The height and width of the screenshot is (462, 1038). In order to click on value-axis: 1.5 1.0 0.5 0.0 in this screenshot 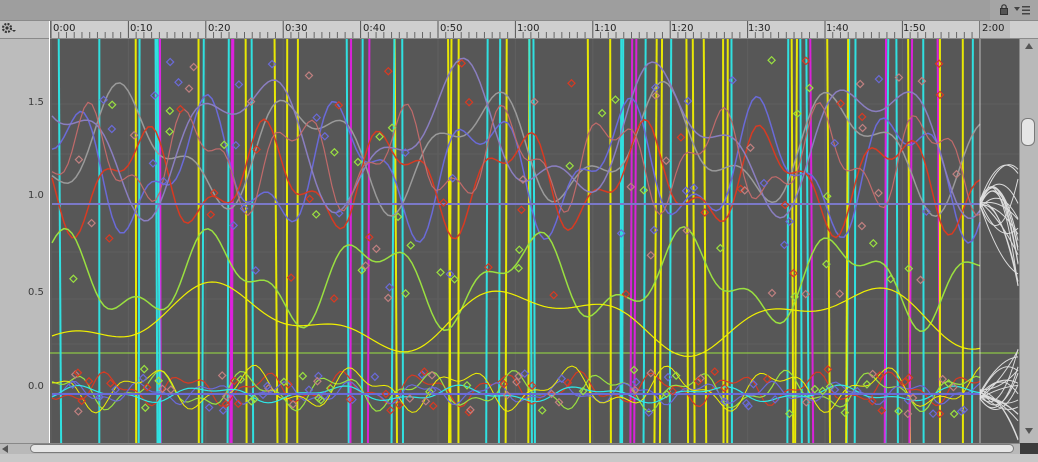, I will do `click(25, 241)`.